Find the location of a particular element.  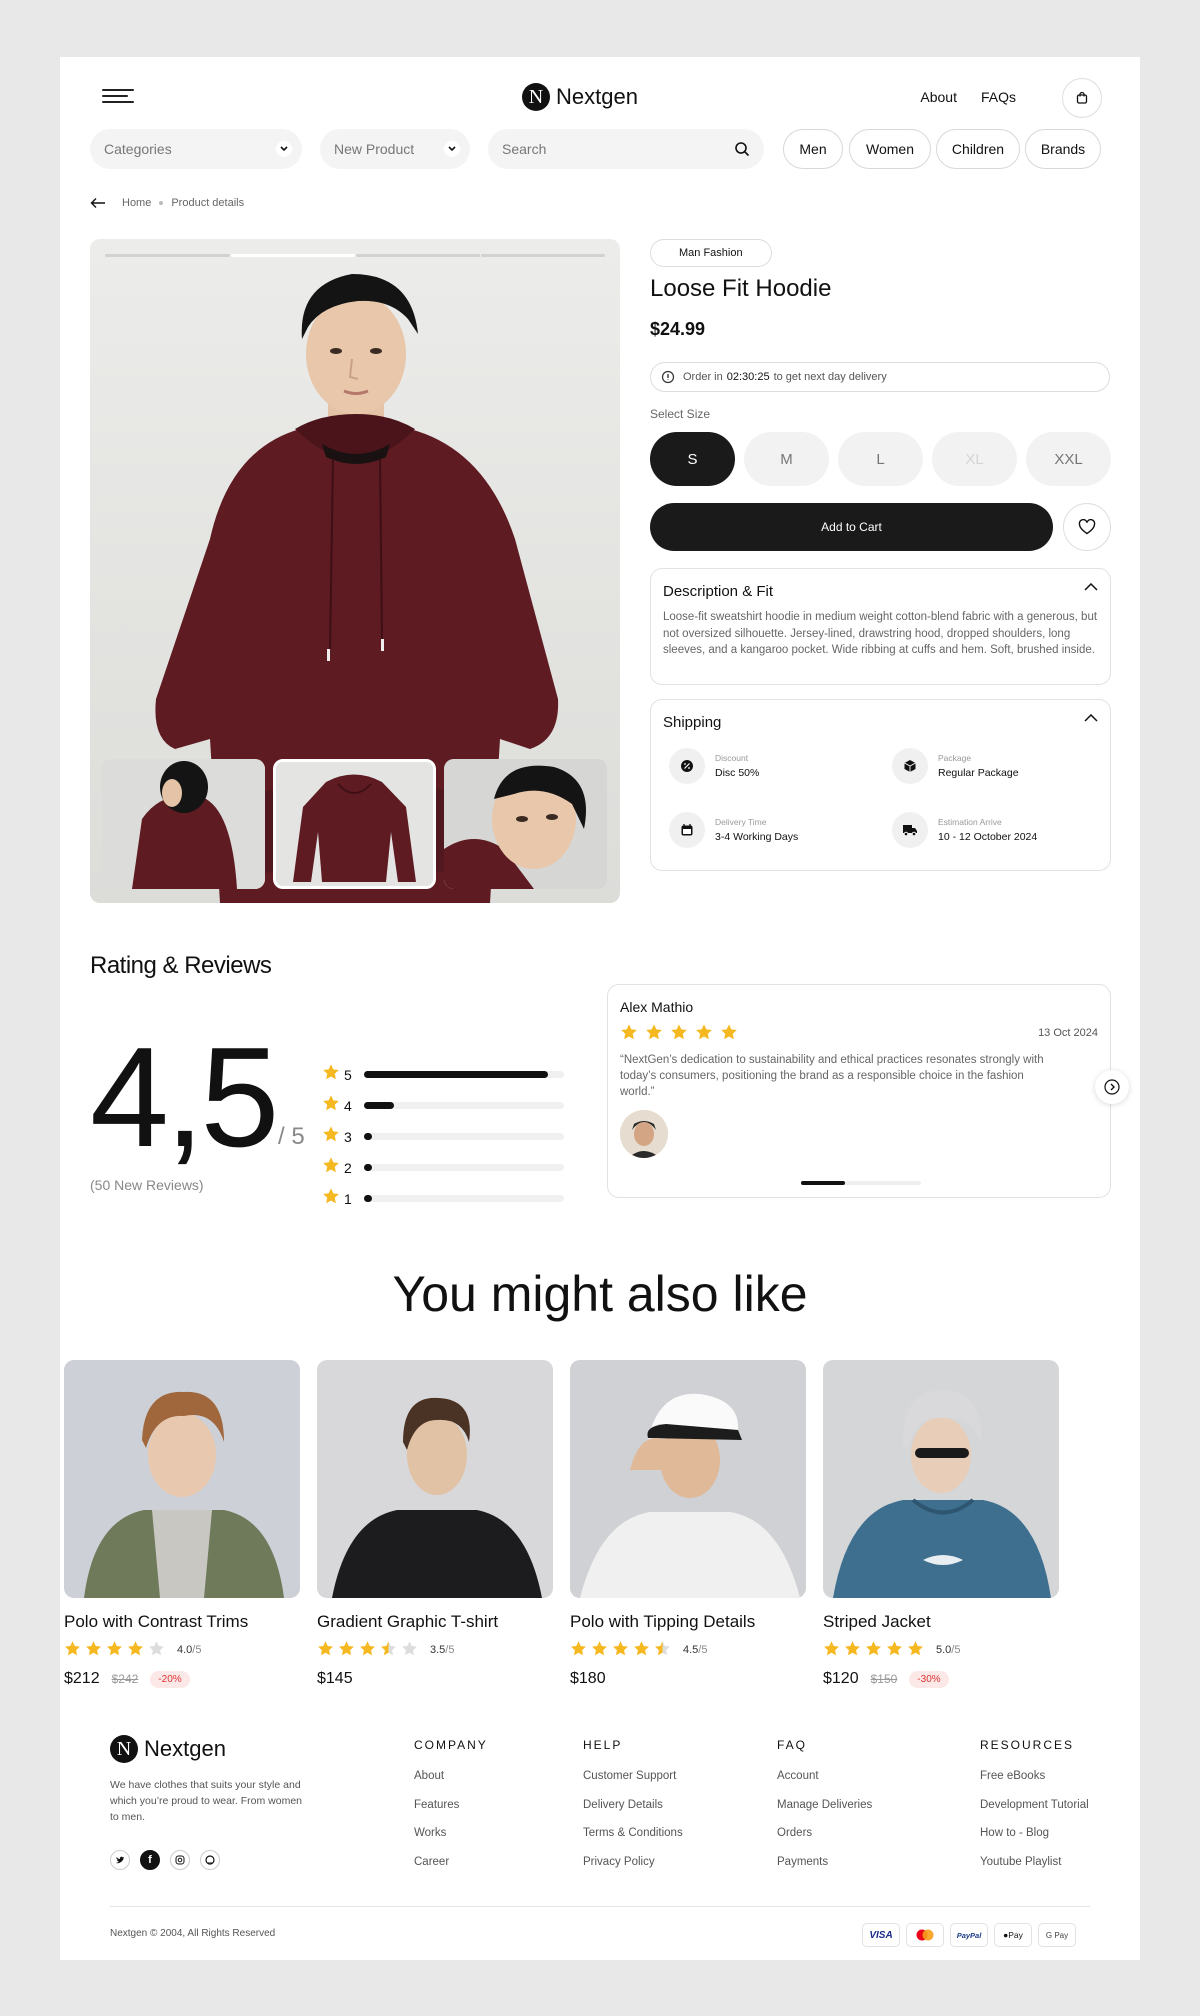

brand-logo: N Nextgen is located at coordinates (580, 97).